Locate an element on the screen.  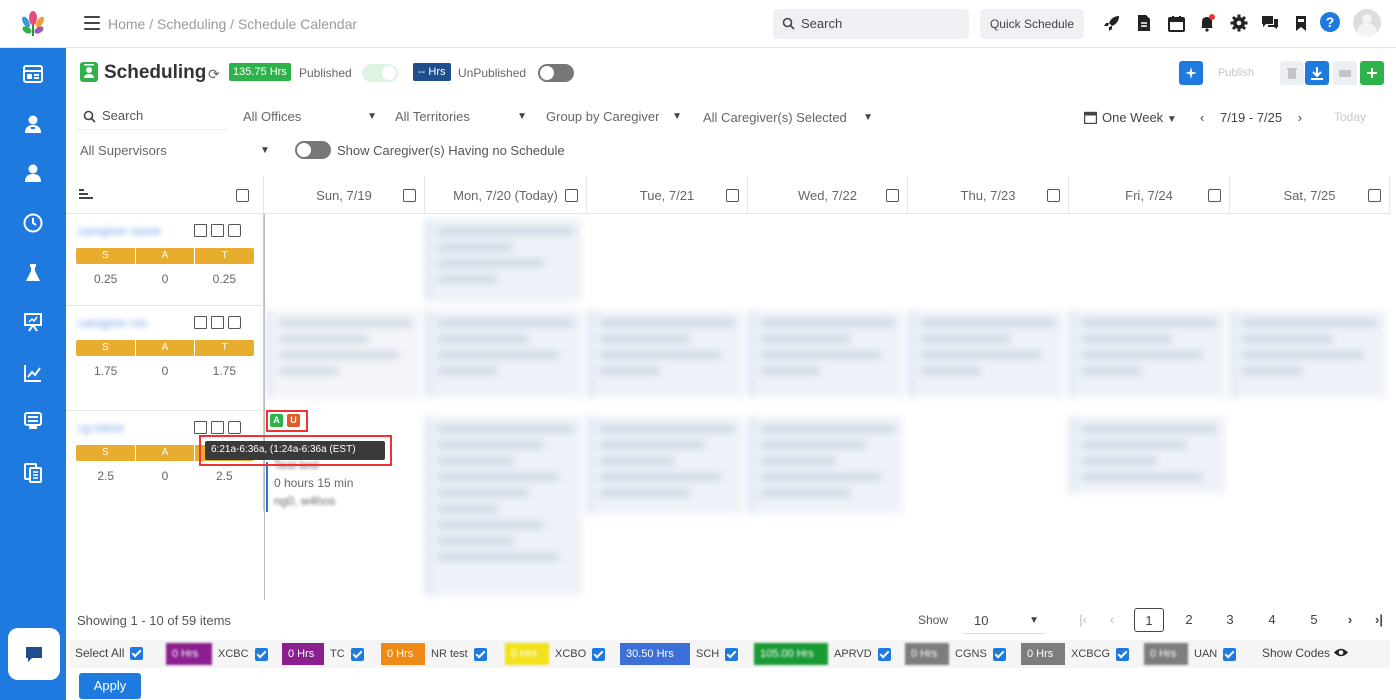
today-button: Today is located at coordinates (1350, 117).